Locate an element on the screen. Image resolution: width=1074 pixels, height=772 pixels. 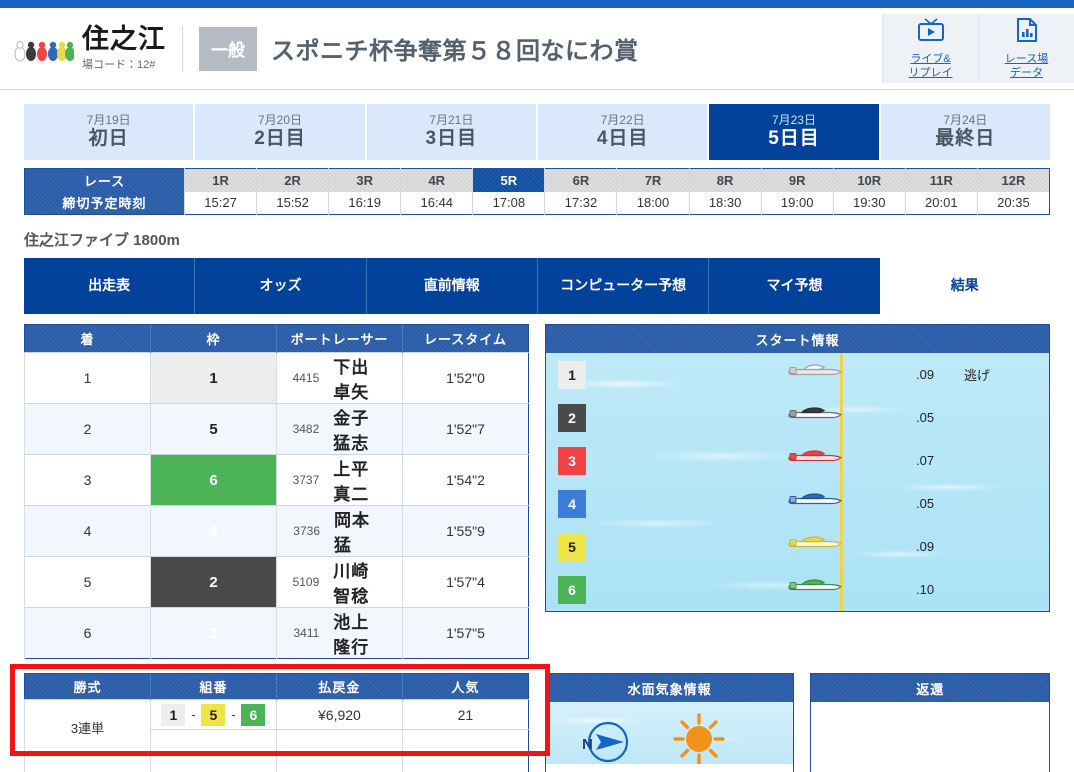
result-race-time: 1'52"0 is located at coordinates (465, 378).